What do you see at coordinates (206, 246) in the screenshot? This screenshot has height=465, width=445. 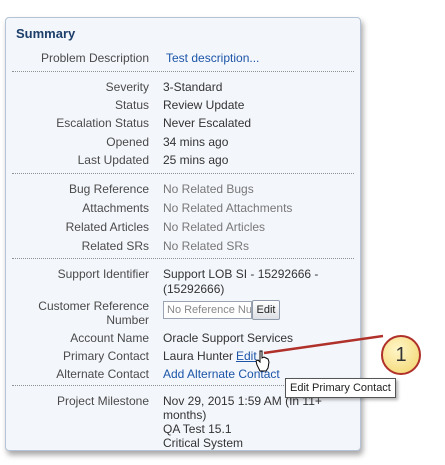 I see `related-srs-value: No Related SRs` at bounding box center [206, 246].